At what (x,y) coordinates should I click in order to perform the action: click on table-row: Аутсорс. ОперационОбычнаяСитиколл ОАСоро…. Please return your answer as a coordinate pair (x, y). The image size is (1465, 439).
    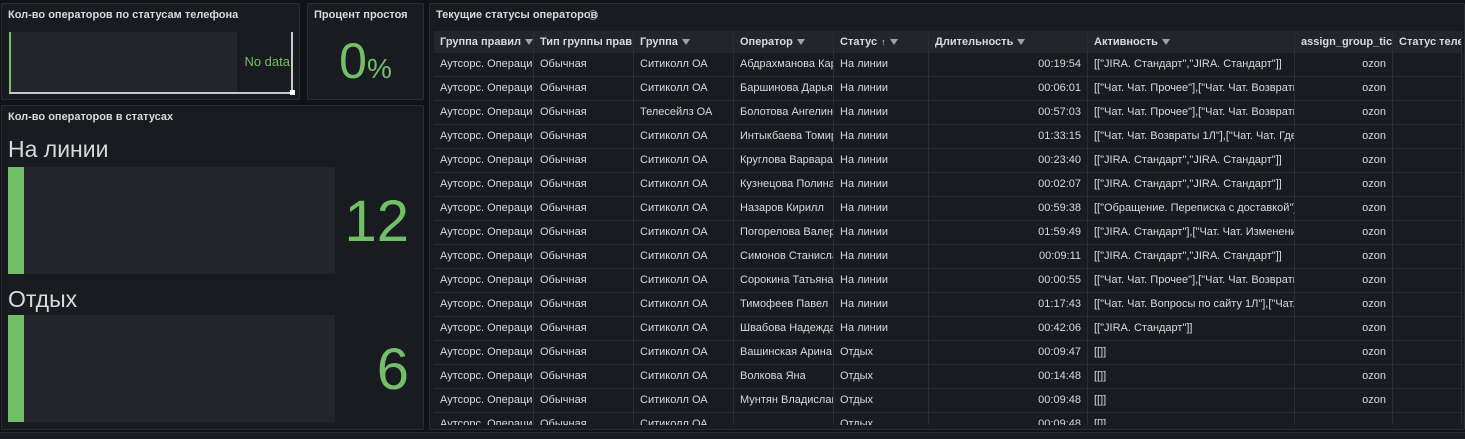
    Looking at the image, I should click on (948, 281).